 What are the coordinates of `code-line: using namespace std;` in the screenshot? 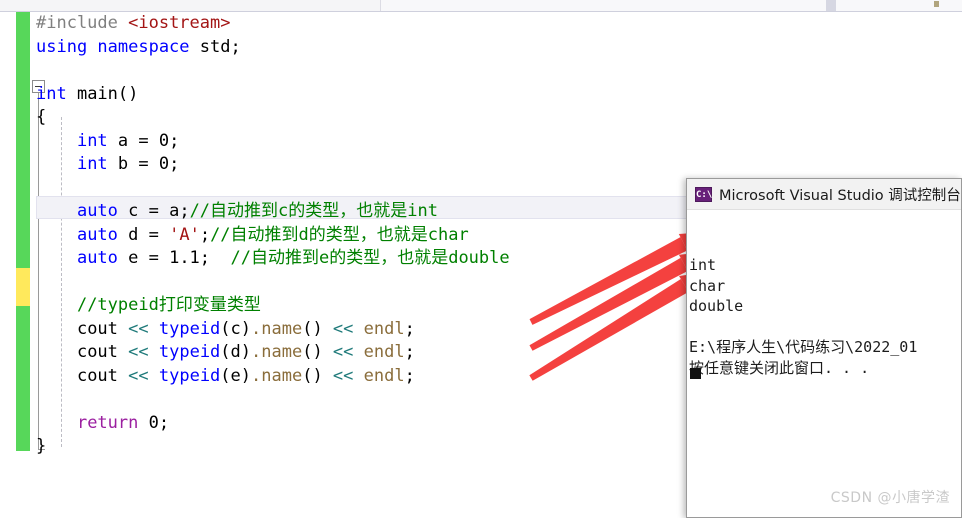 It's located at (386, 48).